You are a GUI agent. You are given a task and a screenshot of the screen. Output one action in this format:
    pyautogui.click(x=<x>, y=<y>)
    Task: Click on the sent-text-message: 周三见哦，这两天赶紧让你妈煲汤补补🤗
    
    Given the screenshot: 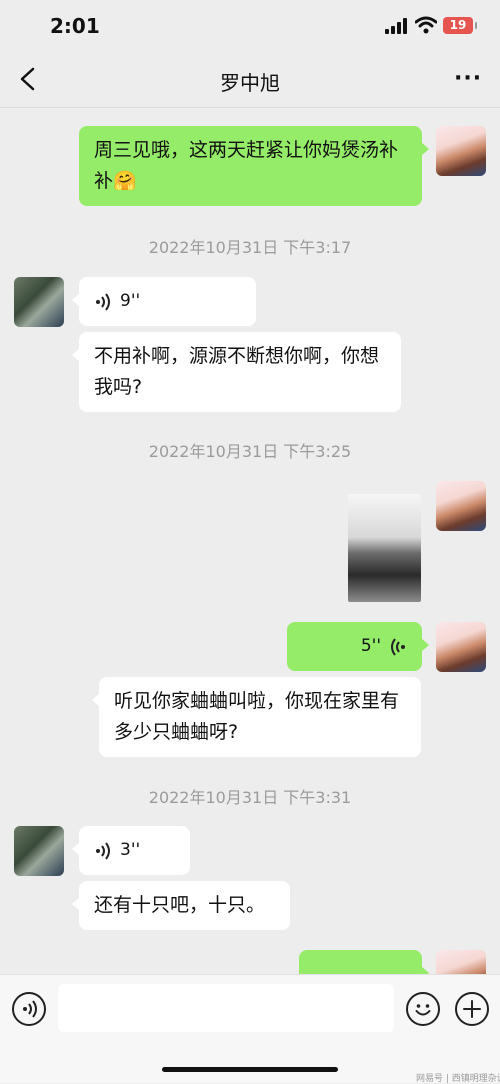 What is the action you would take?
    pyautogui.click(x=254, y=166)
    